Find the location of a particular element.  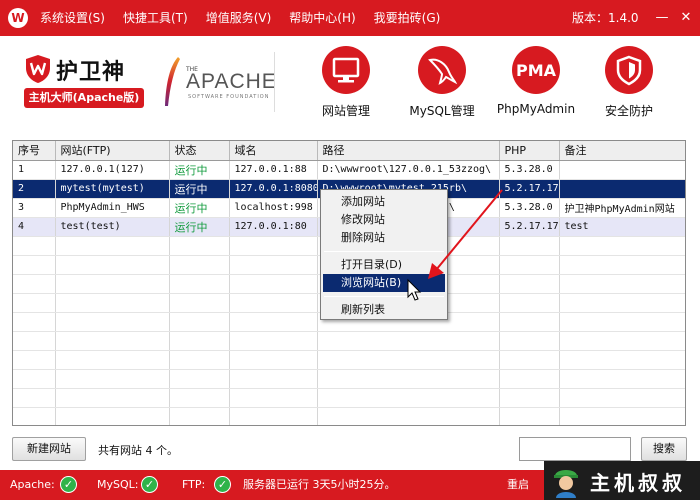

pma-icon-text: PMA is located at coordinates (536, 70).